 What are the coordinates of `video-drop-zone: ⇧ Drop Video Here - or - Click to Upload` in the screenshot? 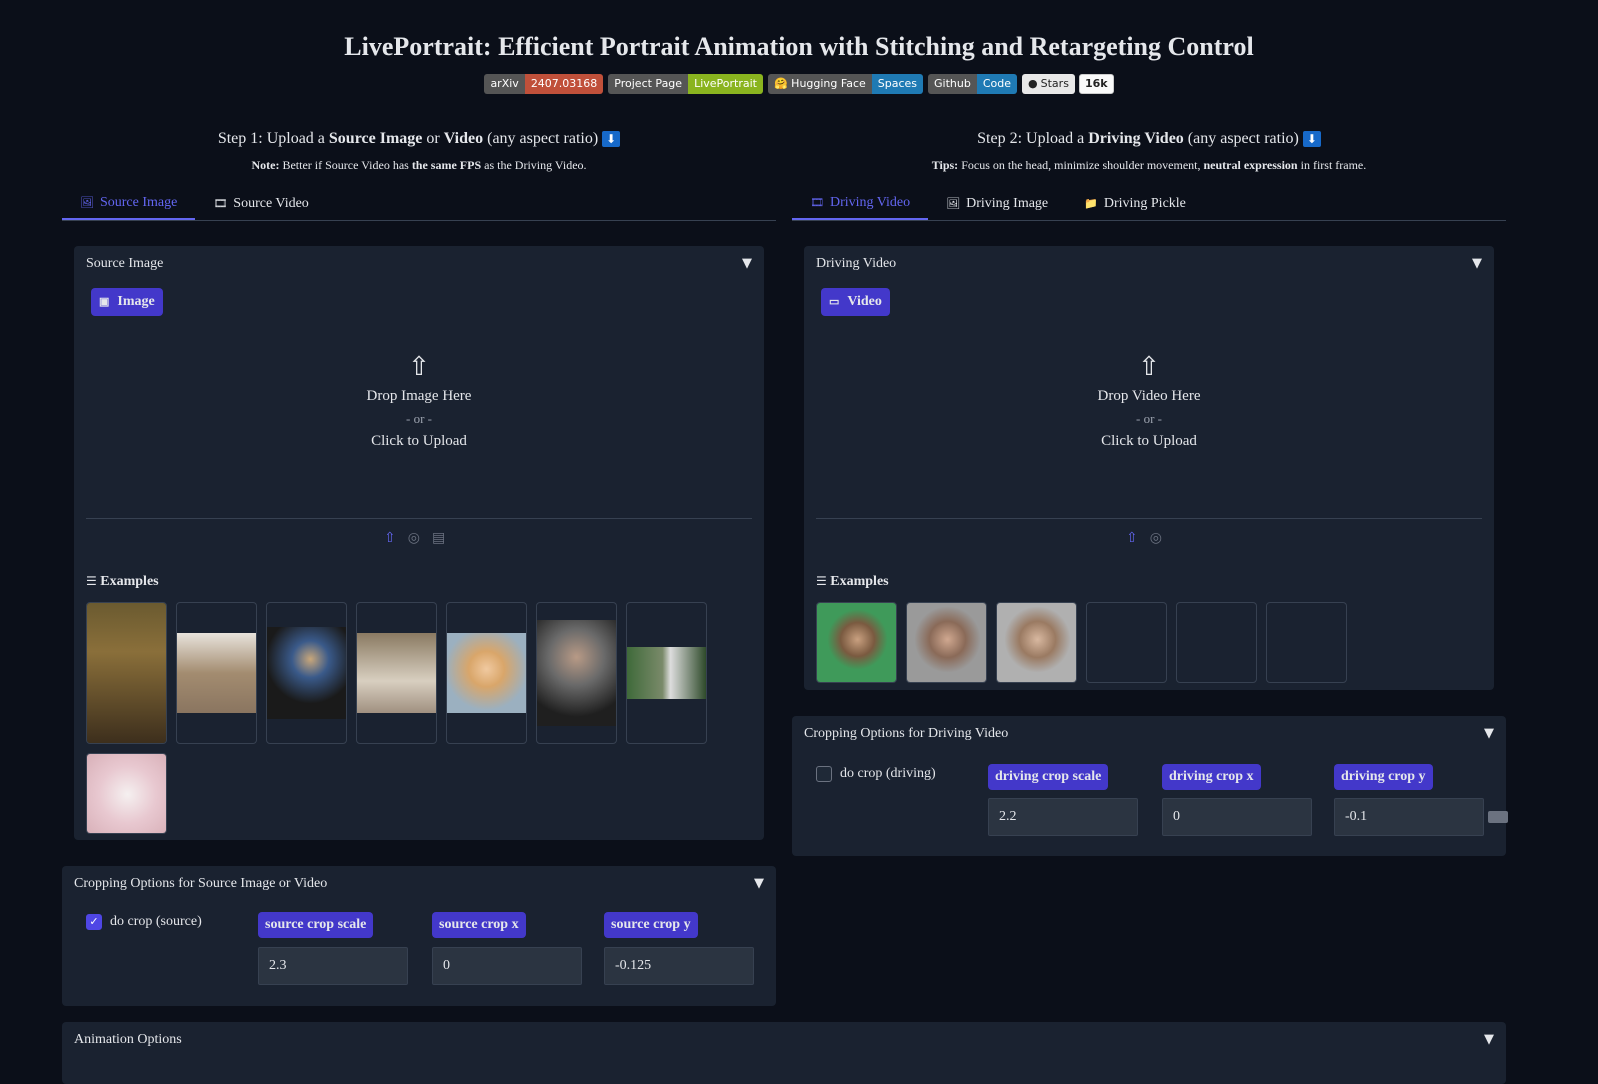 It's located at (1149, 401).